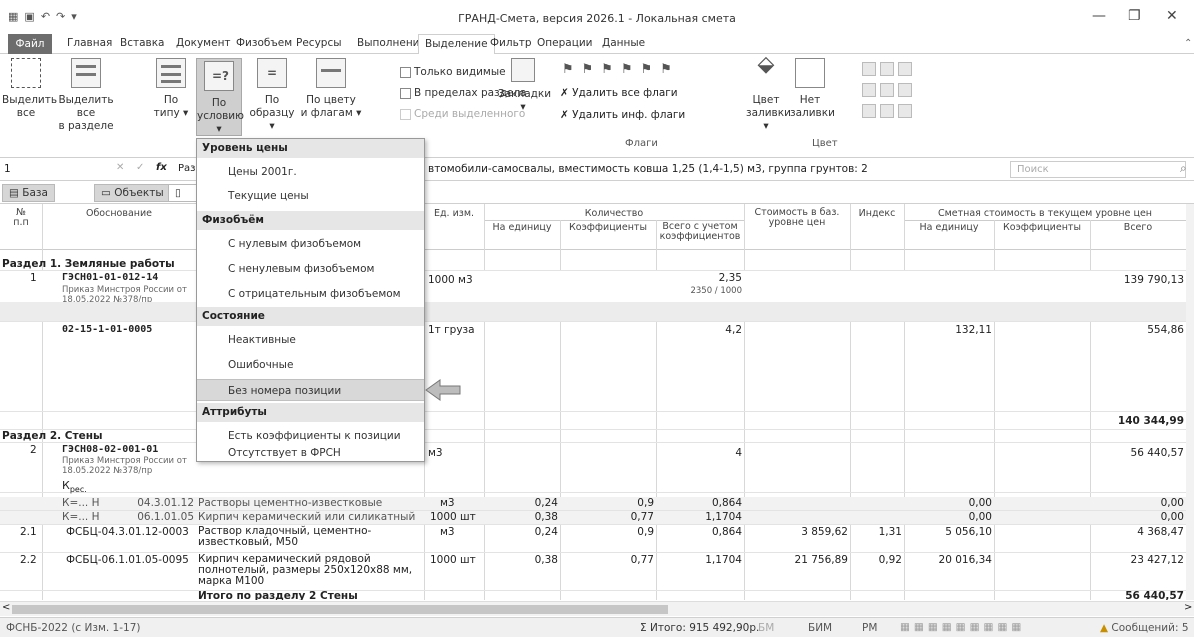 The height and width of the screenshot is (637, 1194). I want to click on menu-group-attributes: Аттрибуты, so click(310, 412).